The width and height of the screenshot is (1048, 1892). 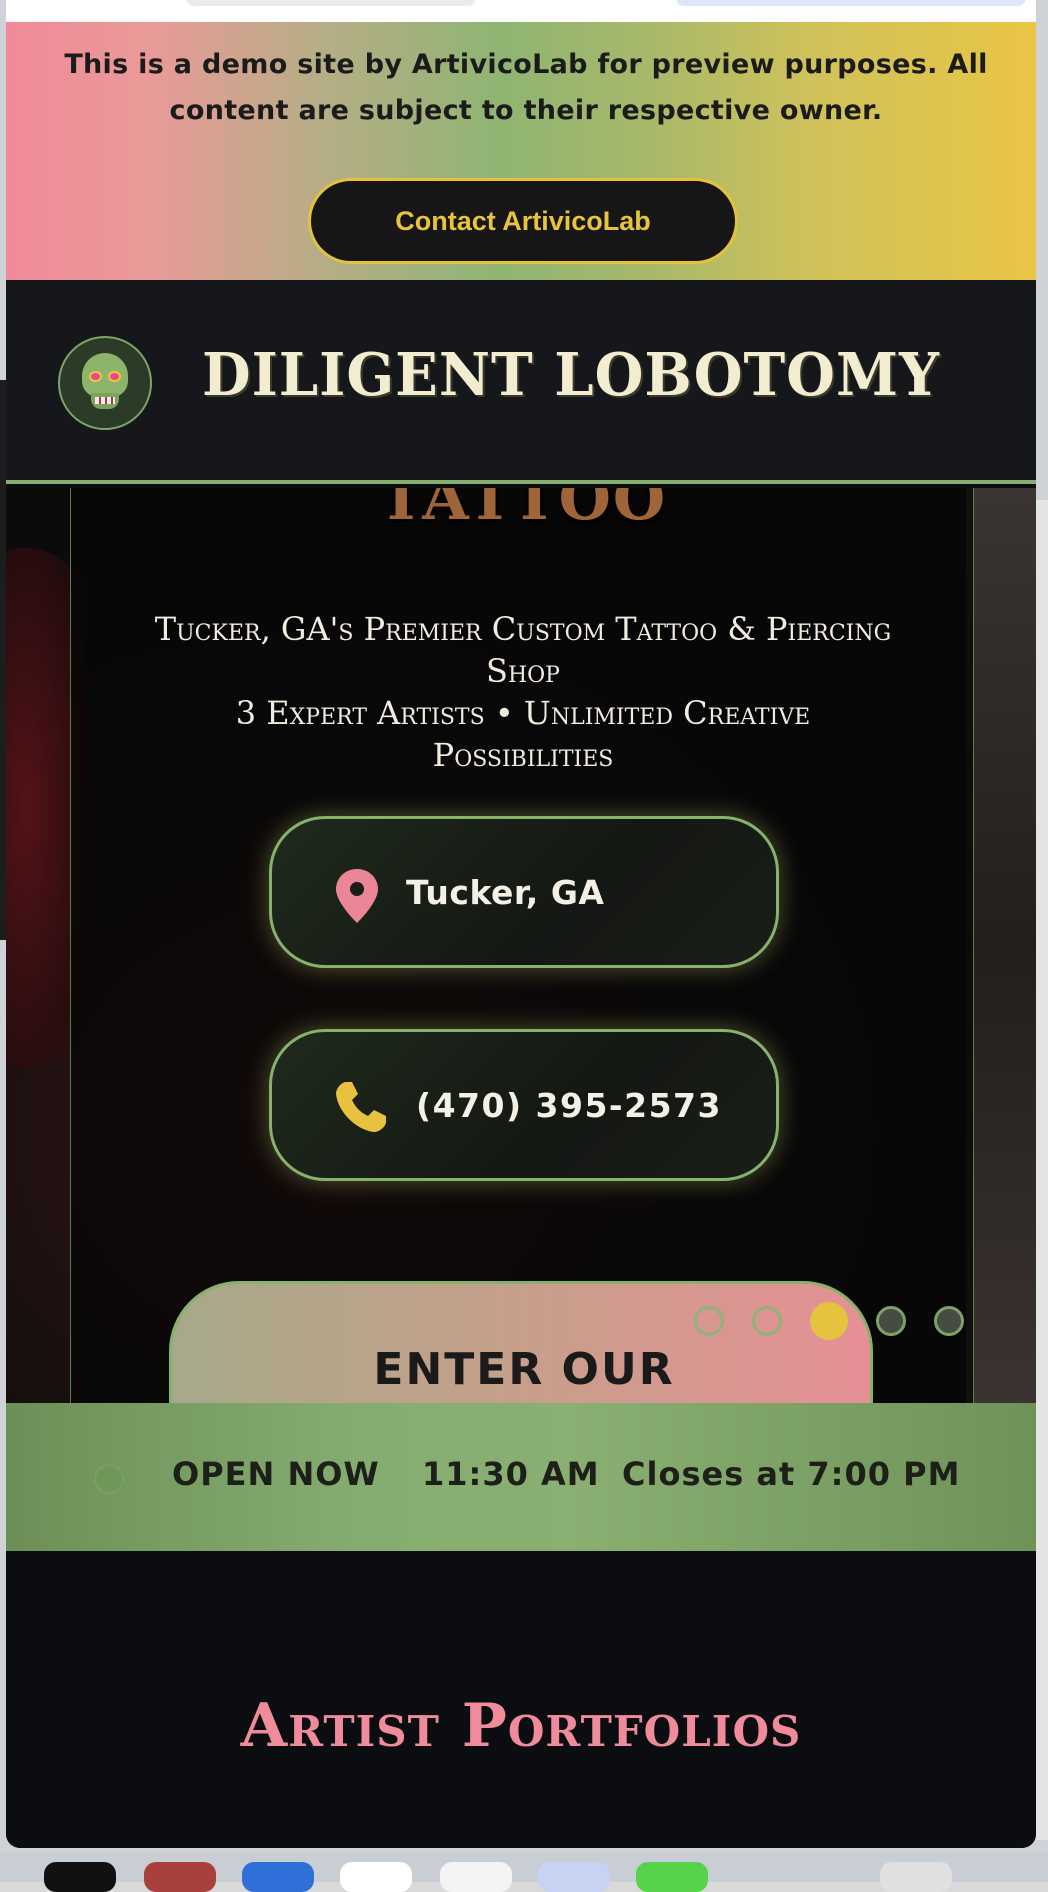 I want to click on map-pin-icon, so click(x=357, y=896).